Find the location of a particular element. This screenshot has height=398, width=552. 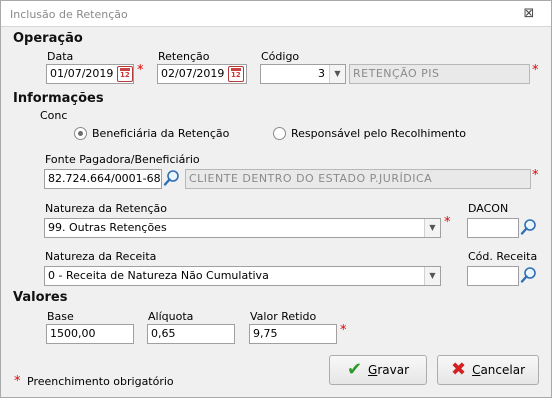

gravar-label: Gravar is located at coordinates (389, 370).